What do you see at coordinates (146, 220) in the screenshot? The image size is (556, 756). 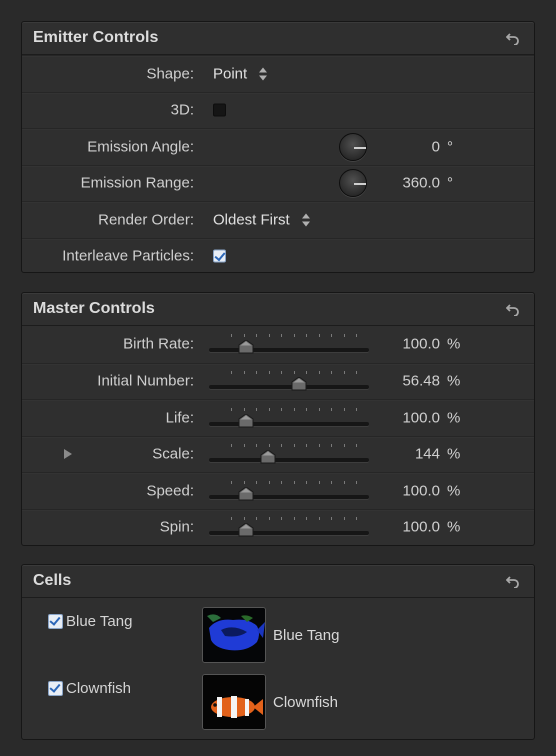 I see `render-order-label: Render Order:` at bounding box center [146, 220].